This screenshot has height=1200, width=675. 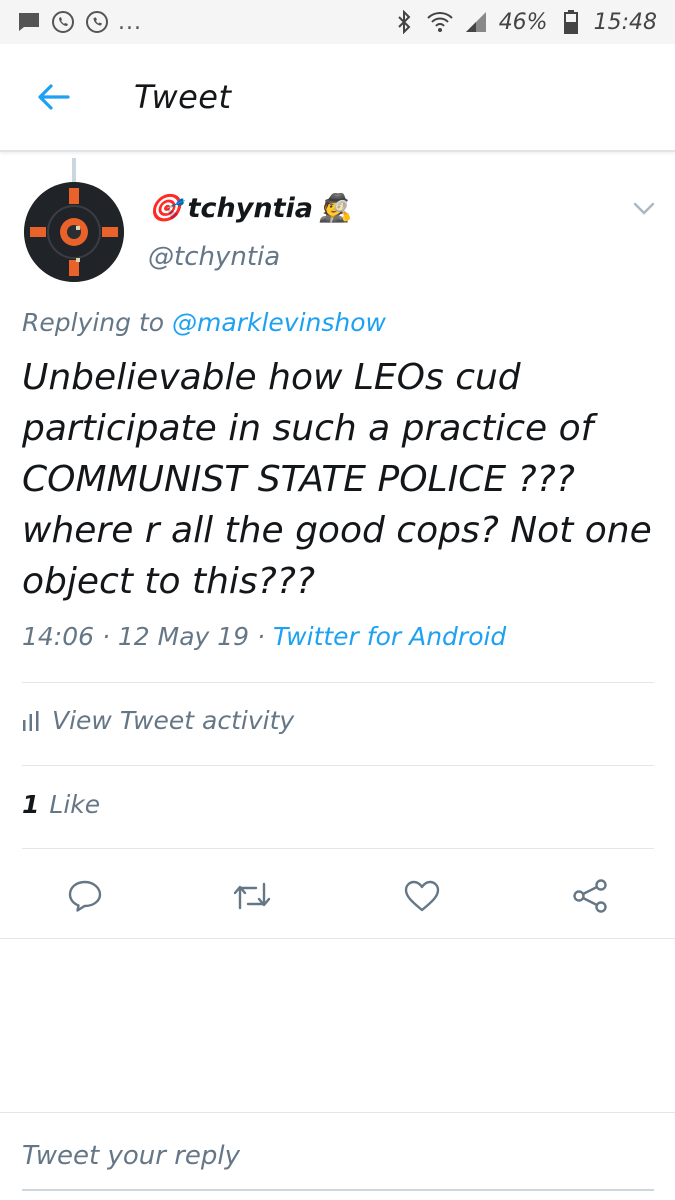 What do you see at coordinates (31, 720) in the screenshot?
I see `bar-chart-icon` at bounding box center [31, 720].